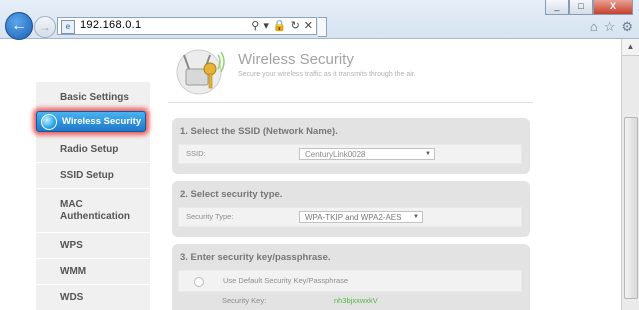 Image resolution: width=639 pixels, height=310 pixels. What do you see at coordinates (93, 297) in the screenshot?
I see `sidebar-item-wds: WDS` at bounding box center [93, 297].